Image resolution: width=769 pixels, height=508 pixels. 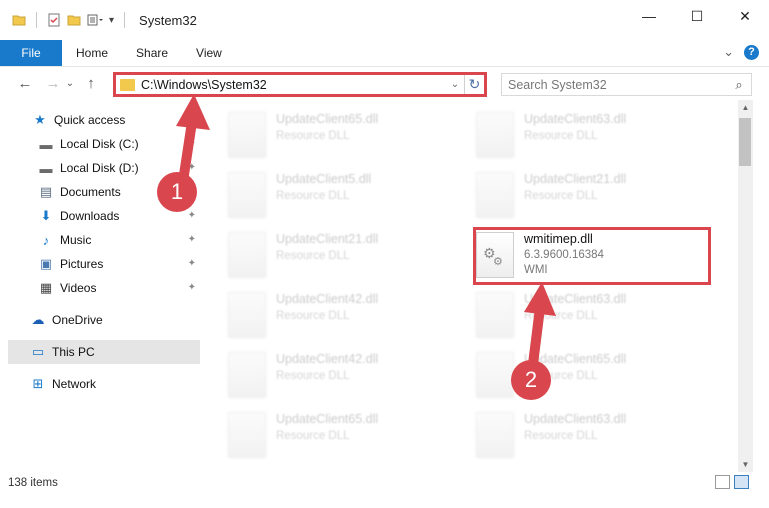 What do you see at coordinates (557, 85) in the screenshot?
I see `search-placeholder: Search System32` at bounding box center [557, 85].